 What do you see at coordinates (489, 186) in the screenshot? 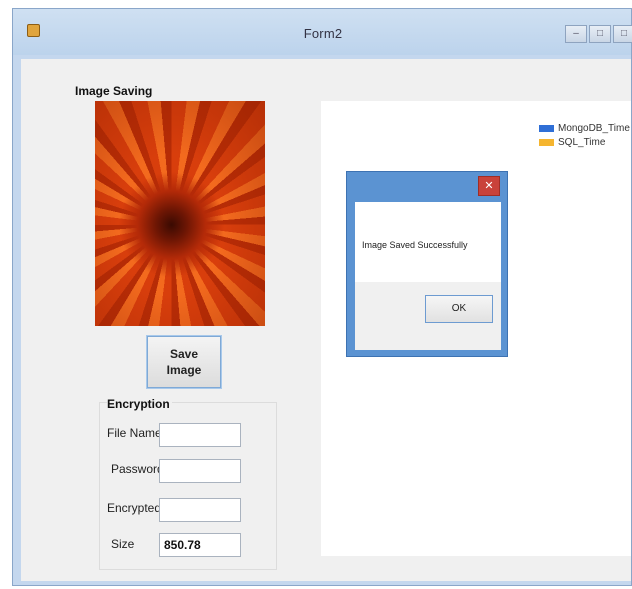
I see `dialog-close-button: ✕` at bounding box center [489, 186].